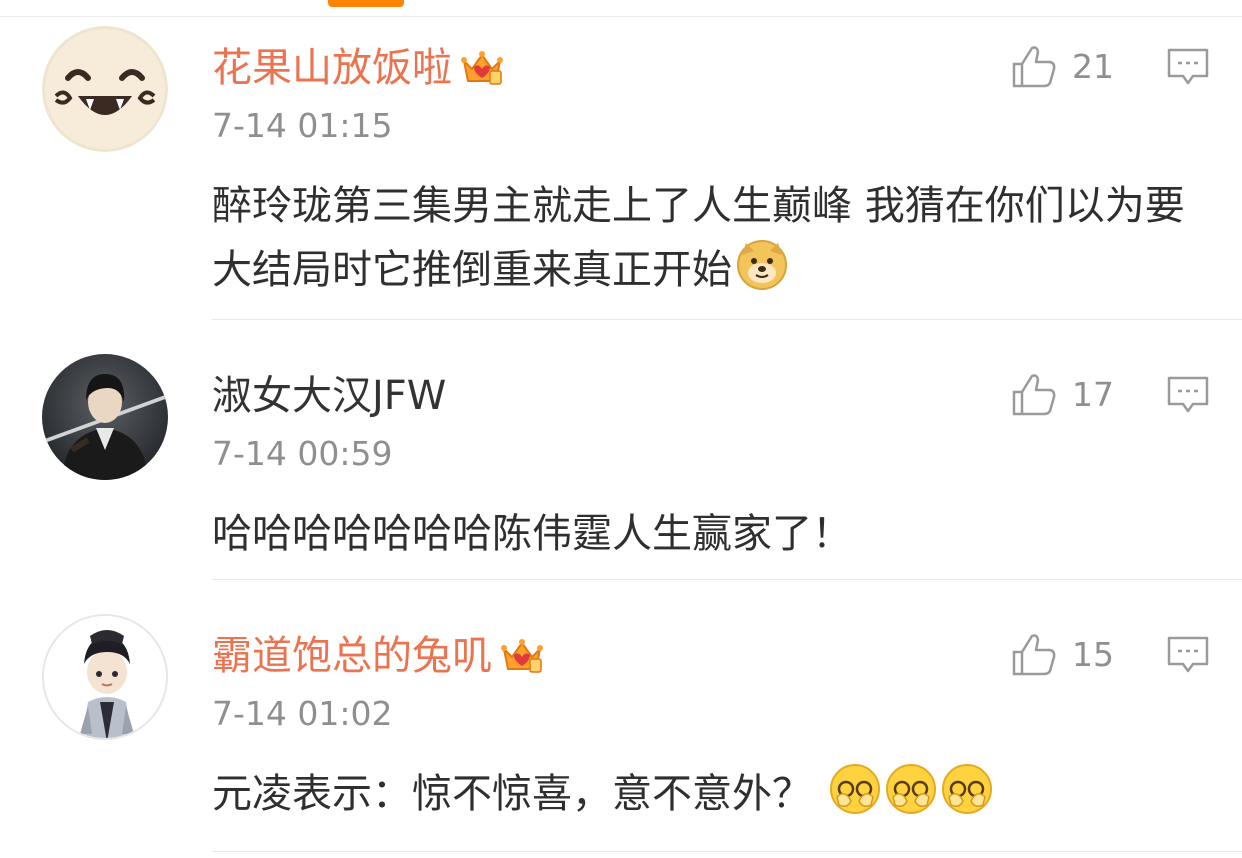  What do you see at coordinates (532, 534) in the screenshot?
I see `comment-text-content: 哈哈哈哈哈哈哈陈伟霆人生赢家了！` at bounding box center [532, 534].